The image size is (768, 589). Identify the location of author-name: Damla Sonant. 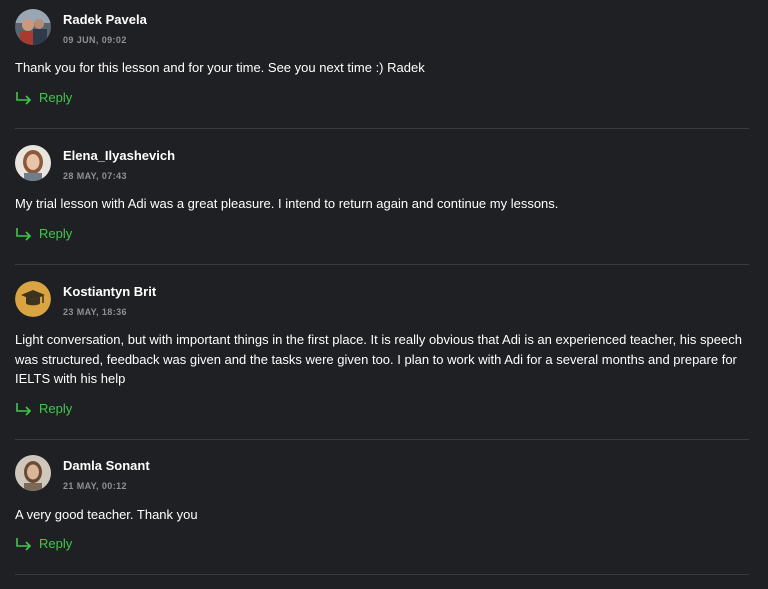
(106, 465).